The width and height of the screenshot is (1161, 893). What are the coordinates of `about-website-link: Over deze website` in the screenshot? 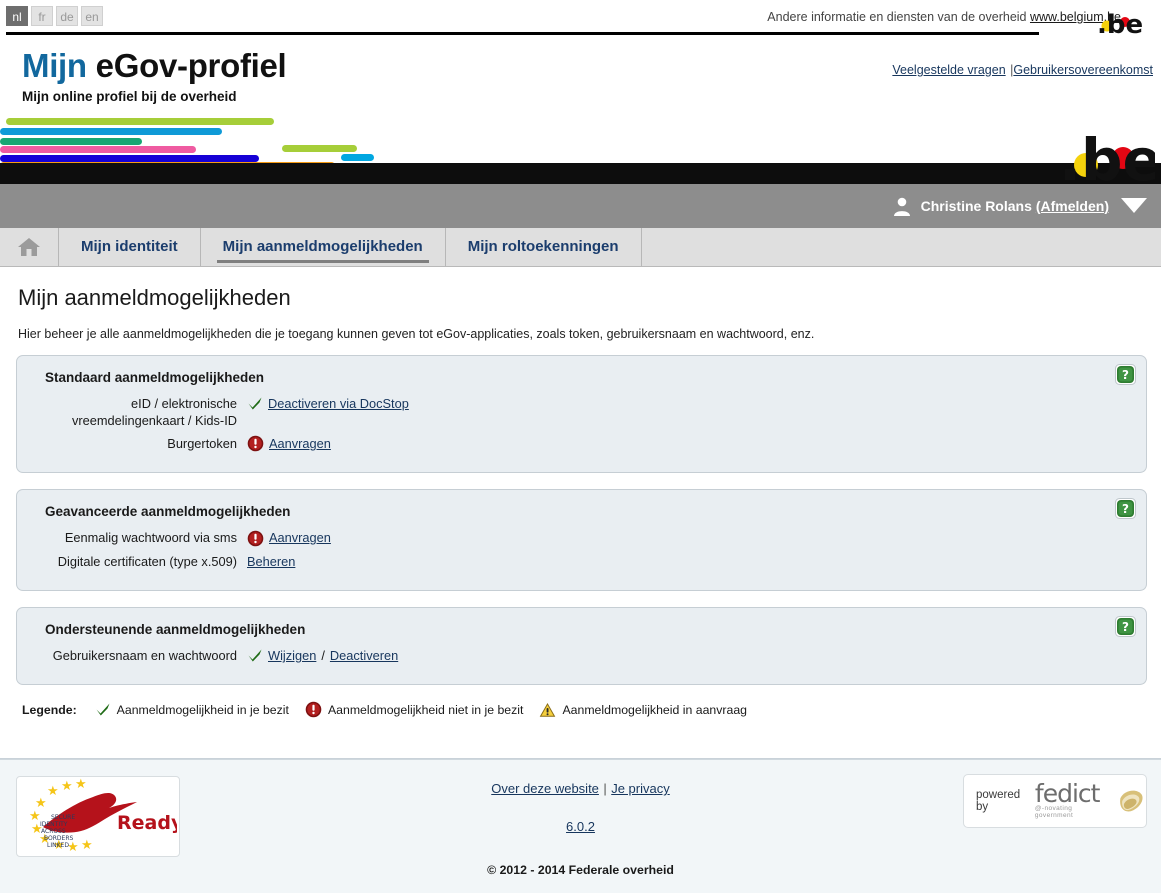 It's located at (545, 788).